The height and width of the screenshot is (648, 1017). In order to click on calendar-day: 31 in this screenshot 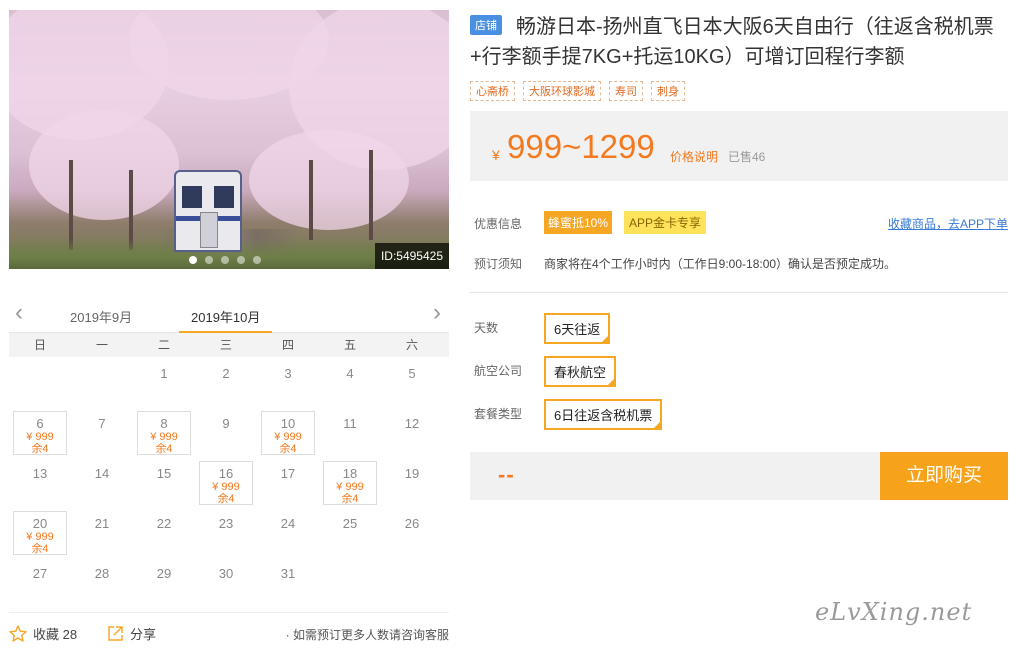, I will do `click(288, 582)`.